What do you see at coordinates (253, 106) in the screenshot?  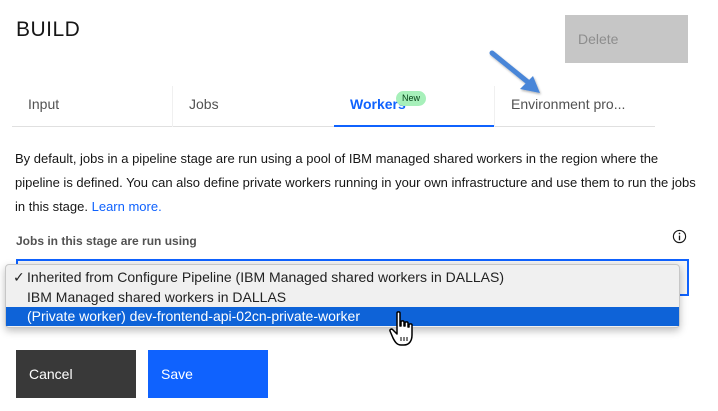 I see `tab-jobs: Jobs` at bounding box center [253, 106].